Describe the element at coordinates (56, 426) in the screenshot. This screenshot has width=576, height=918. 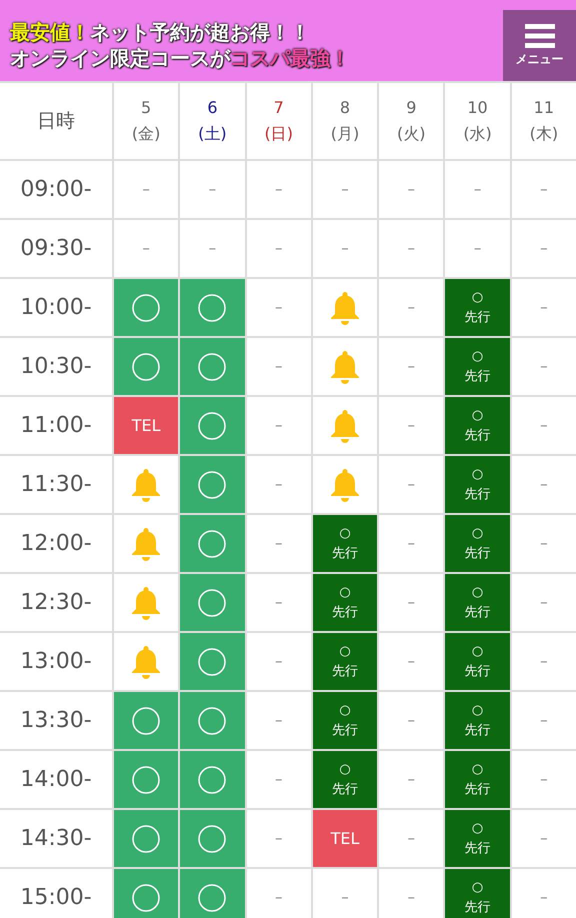
I see `time-label: 11:00-` at that location.